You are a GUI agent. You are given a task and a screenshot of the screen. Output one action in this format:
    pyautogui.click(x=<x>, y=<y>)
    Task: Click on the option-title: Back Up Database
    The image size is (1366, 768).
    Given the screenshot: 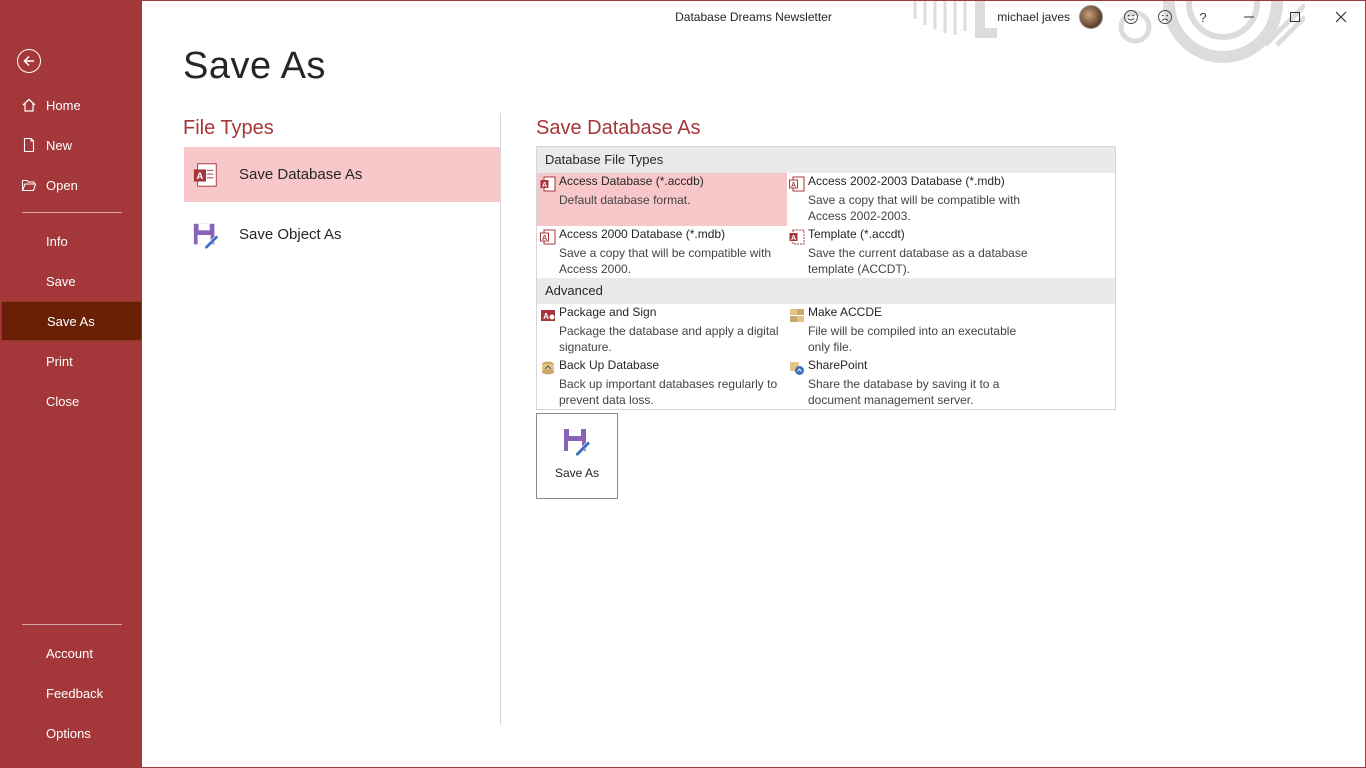 What is the action you would take?
    pyautogui.click(x=609, y=365)
    